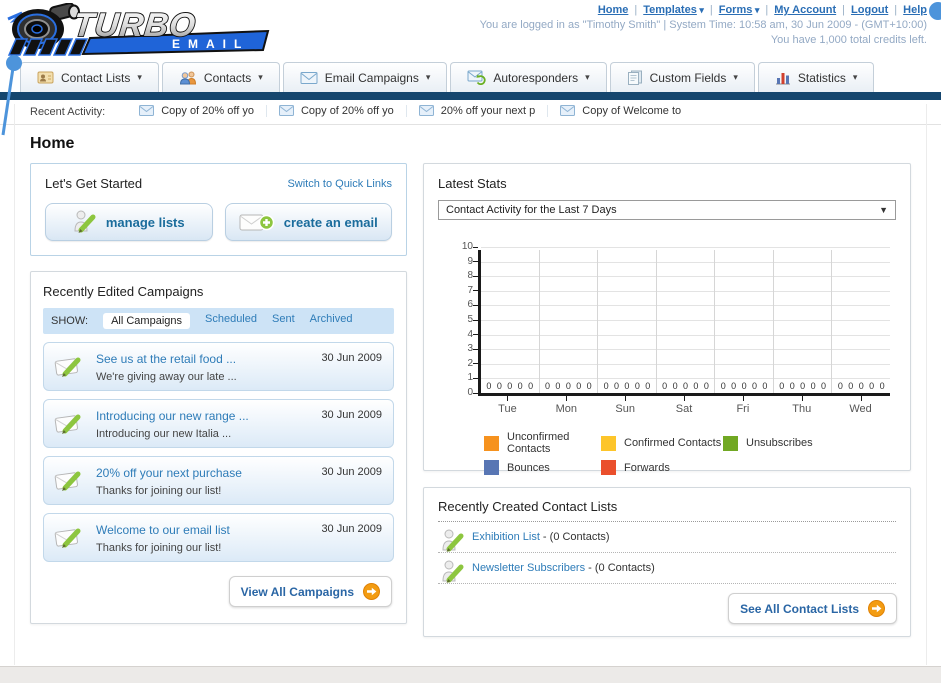  Describe the element at coordinates (188, 77) in the screenshot. I see `contacts-icon` at that location.